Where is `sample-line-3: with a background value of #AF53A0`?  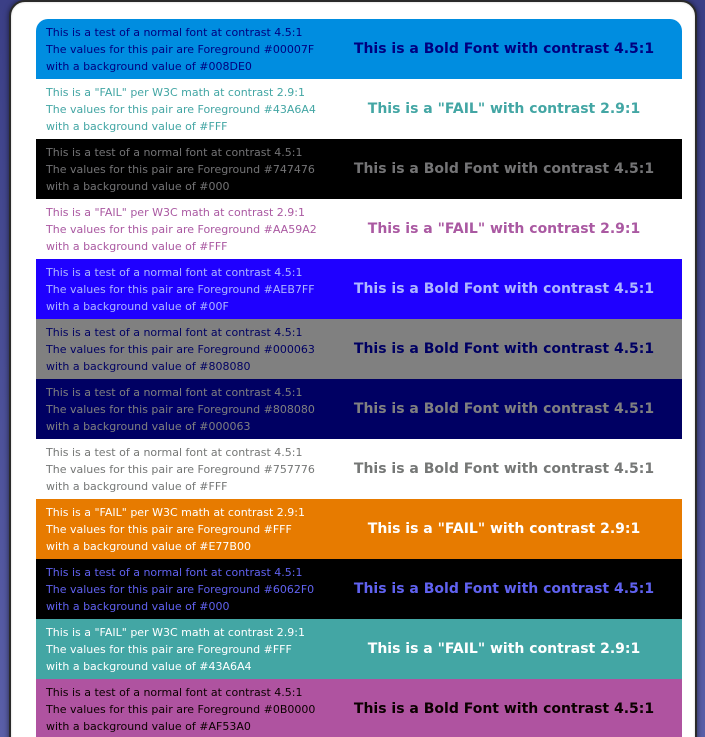 sample-line-3: with a background value of #AF53A0 is located at coordinates (148, 726).